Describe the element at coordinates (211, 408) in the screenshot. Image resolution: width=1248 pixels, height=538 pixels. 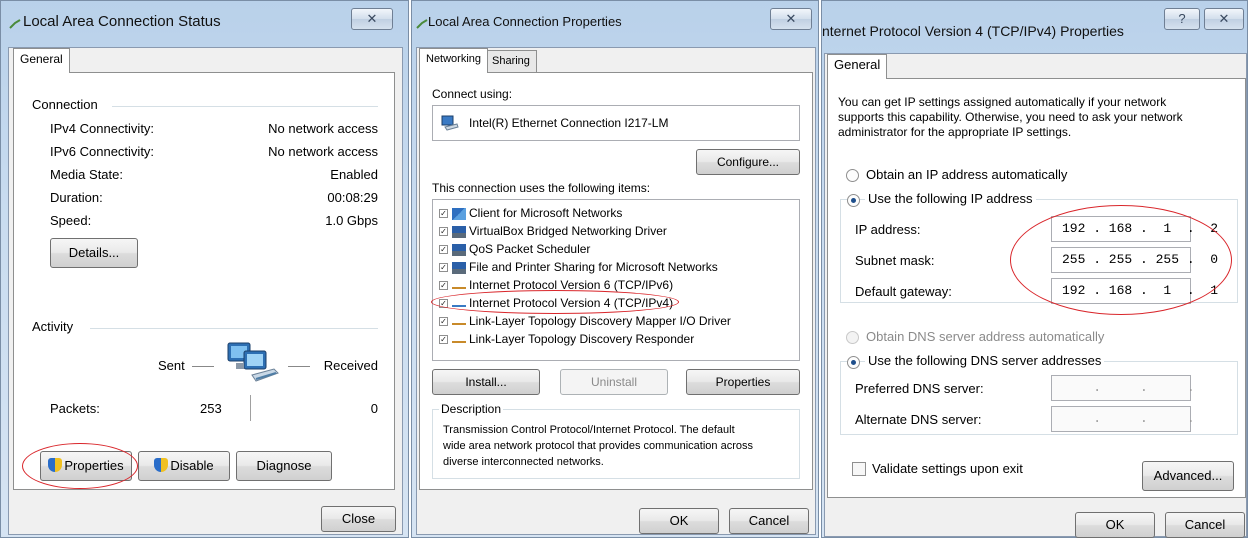
I see `packets-sent-value: 253` at that location.